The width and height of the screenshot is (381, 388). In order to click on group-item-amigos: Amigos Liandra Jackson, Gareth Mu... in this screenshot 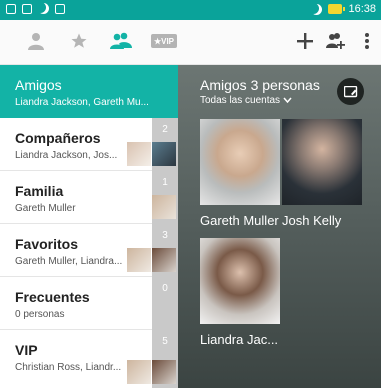, I will do `click(89, 91)`.